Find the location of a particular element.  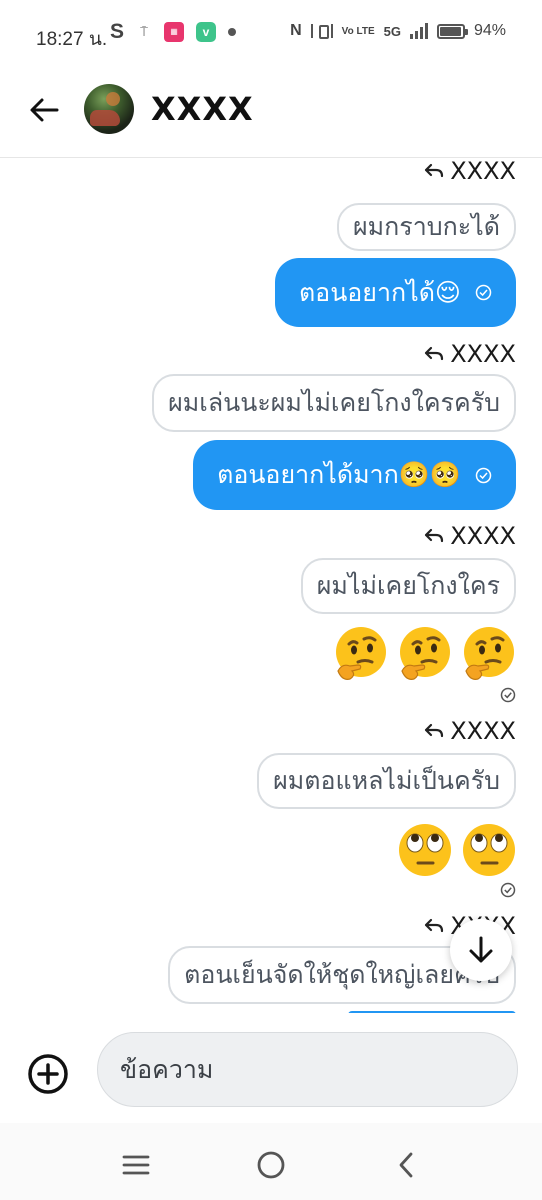

message-text: ผมเล่นนะผมไม่เคยโกงใครครับ is located at coordinates (334, 403).